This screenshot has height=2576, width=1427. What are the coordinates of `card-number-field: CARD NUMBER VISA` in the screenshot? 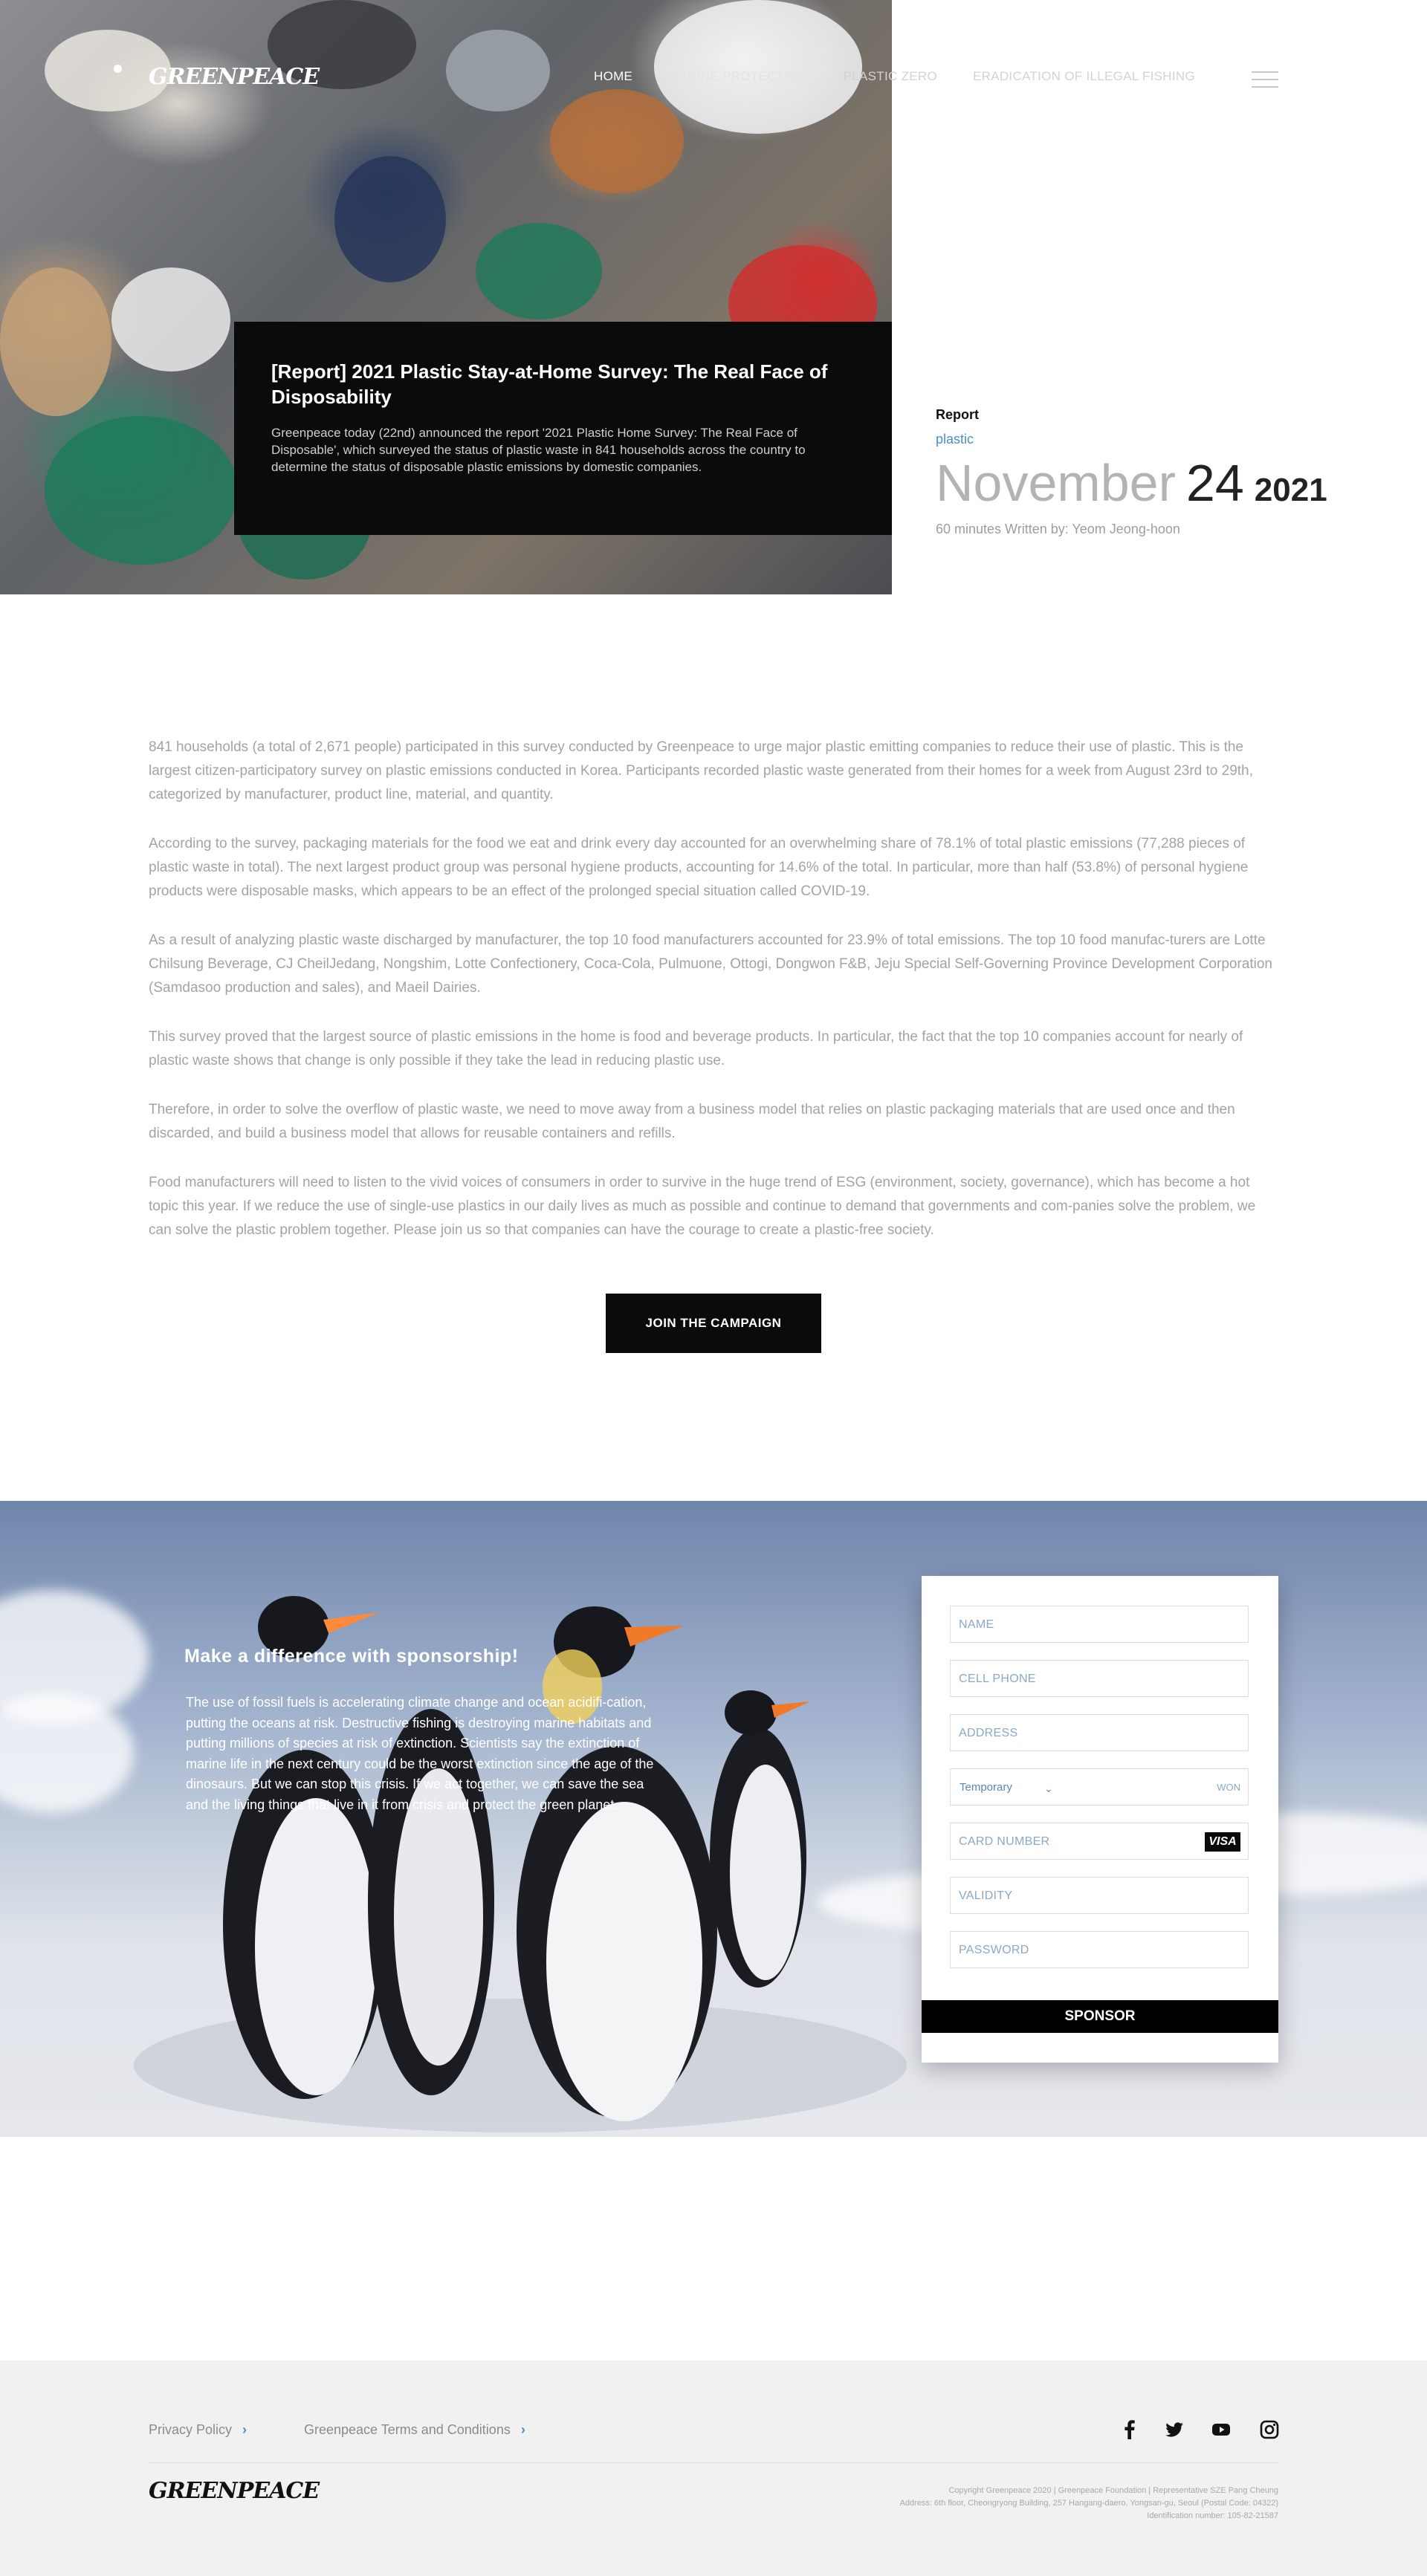 It's located at (1099, 1841).